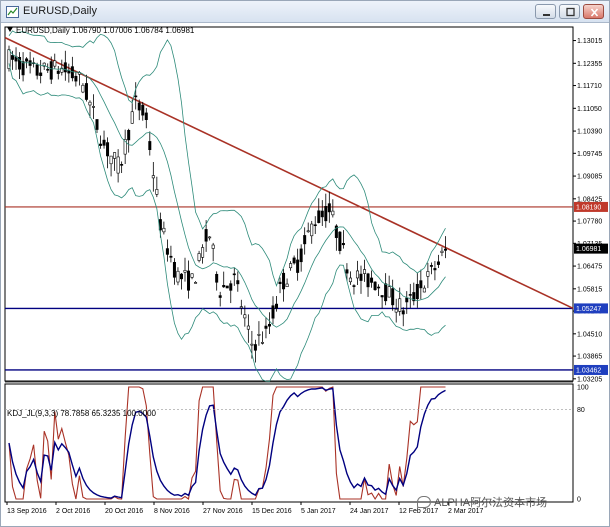  I want to click on maximize-button, so click(569, 11).